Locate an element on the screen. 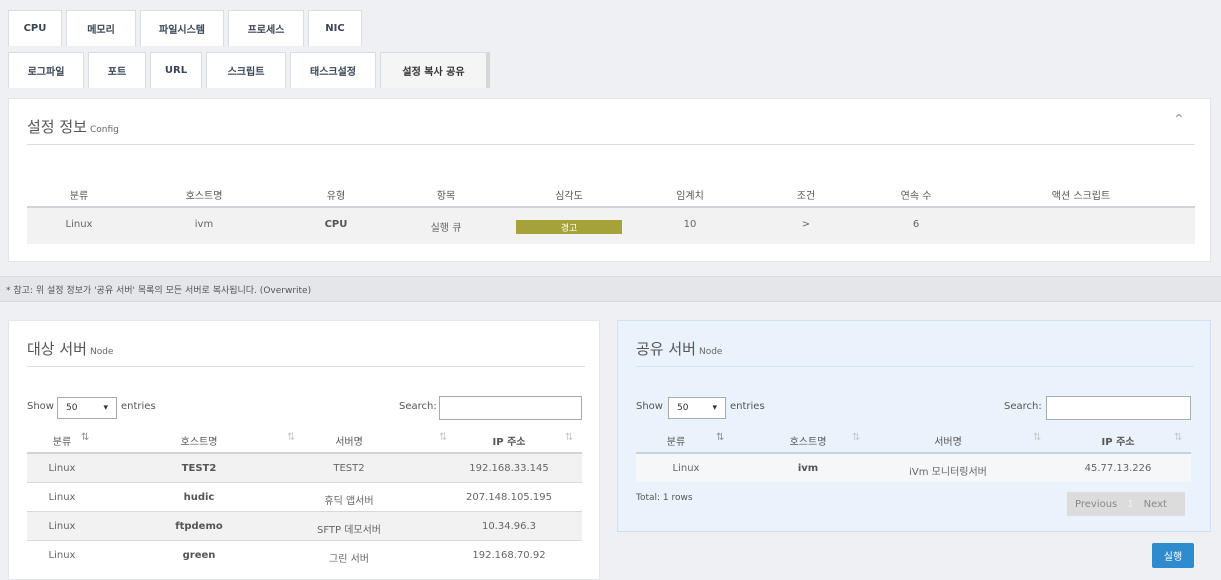  tab-script: 스크립트 is located at coordinates (246, 70).